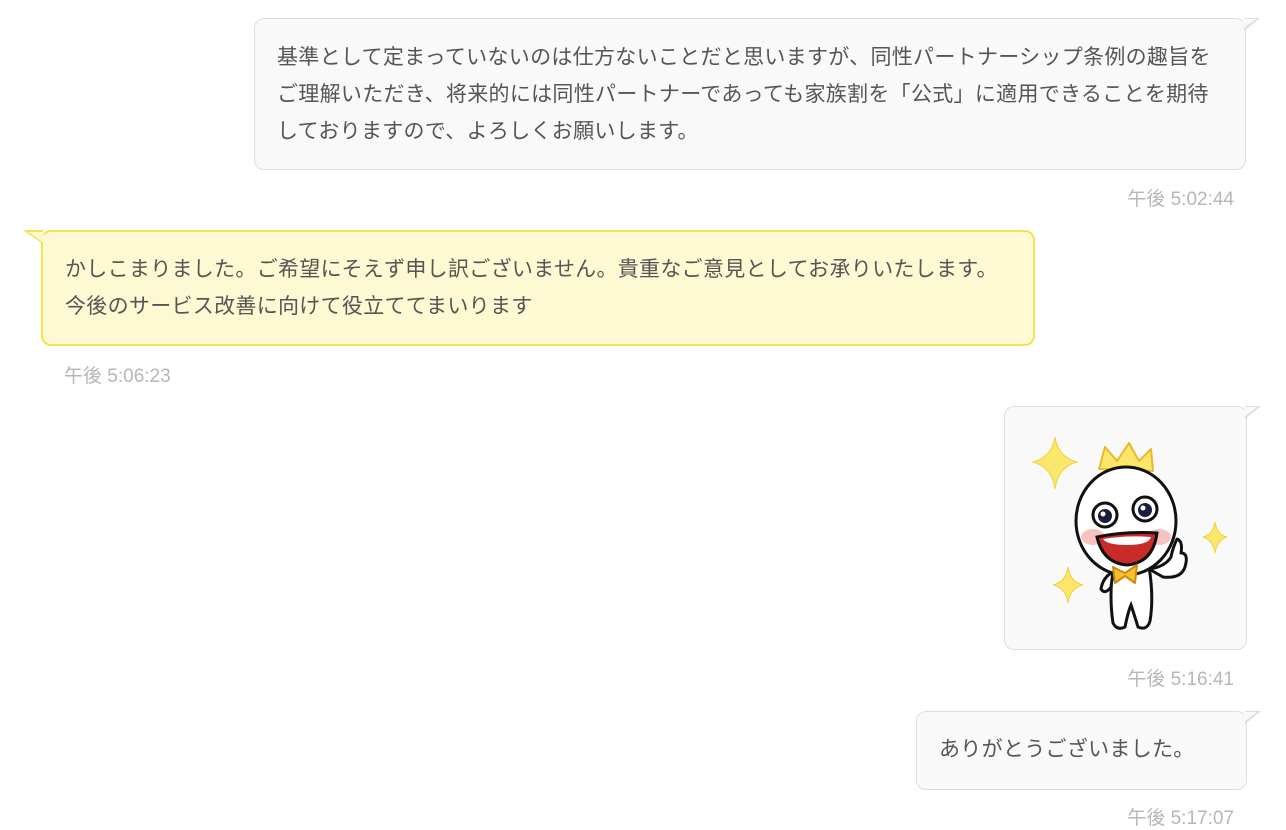  What do you see at coordinates (1129, 533) in the screenshot?
I see `thumbs-up-crown-character-sticker` at bounding box center [1129, 533].